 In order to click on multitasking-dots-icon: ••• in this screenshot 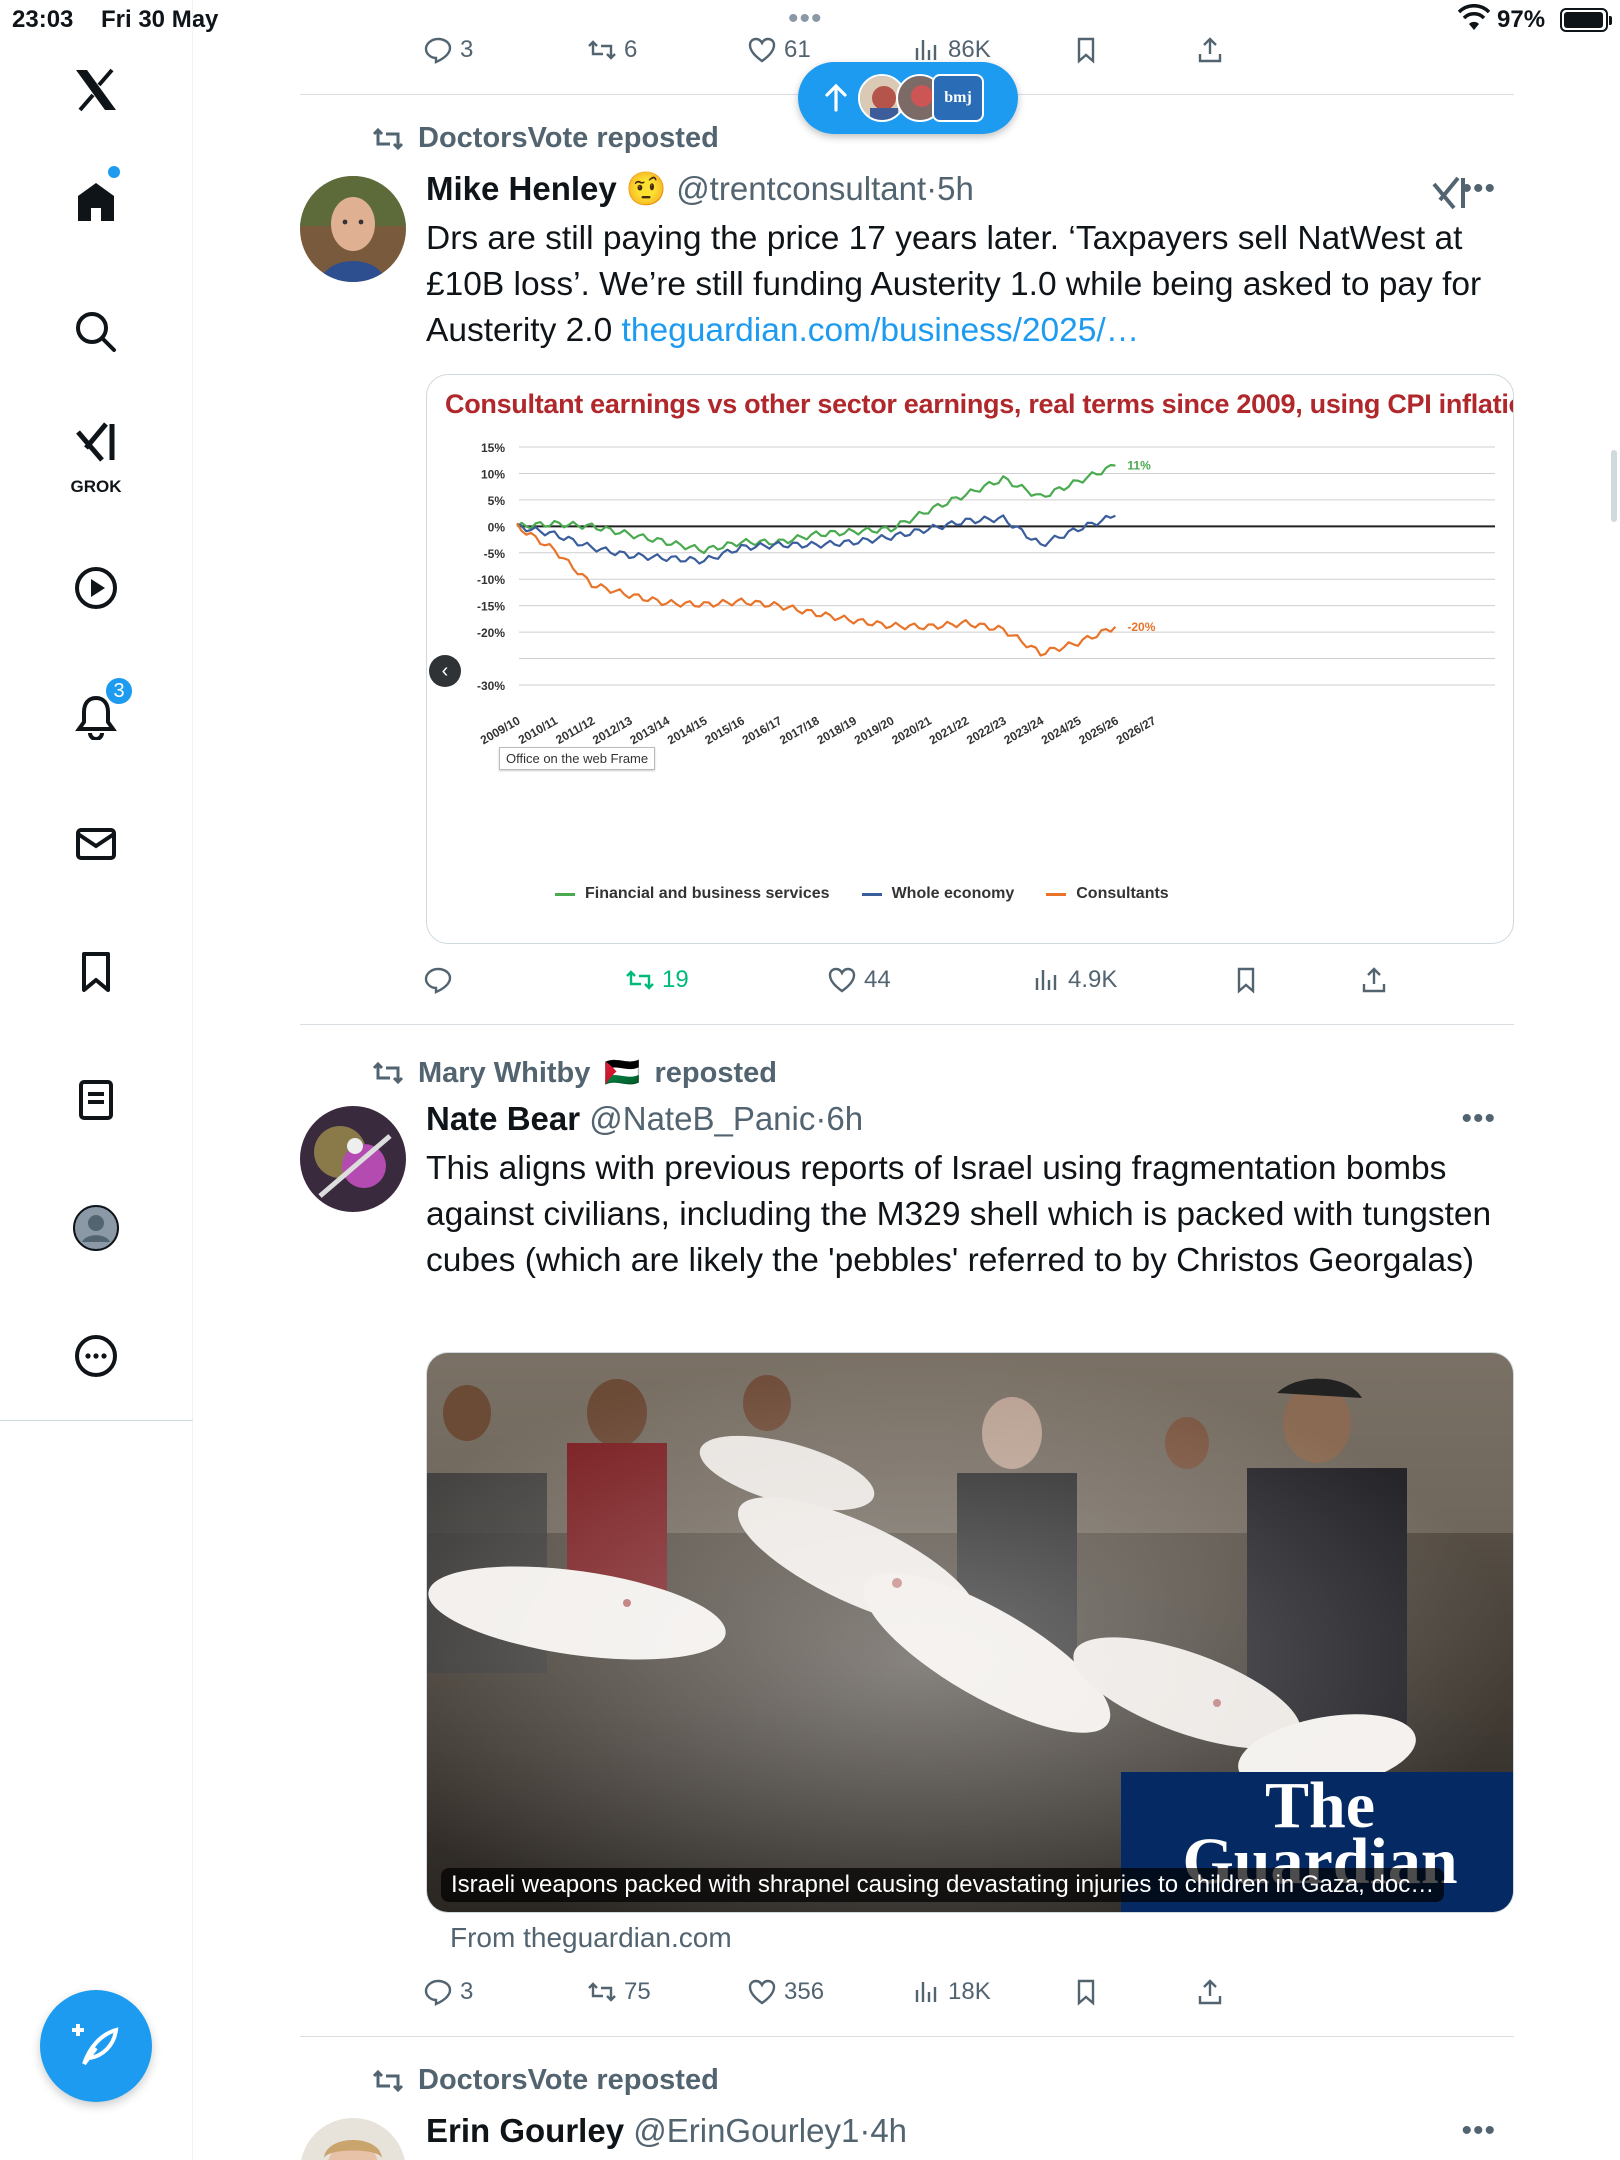, I will do `click(805, 19)`.